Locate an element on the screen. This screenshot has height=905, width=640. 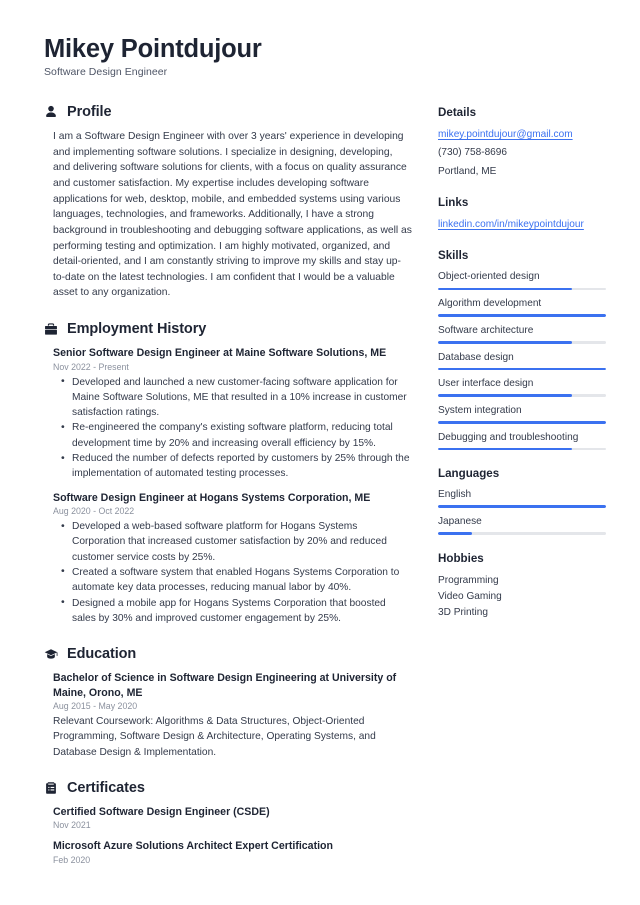
section-certificates-header: Certificates is located at coordinates (228, 788).